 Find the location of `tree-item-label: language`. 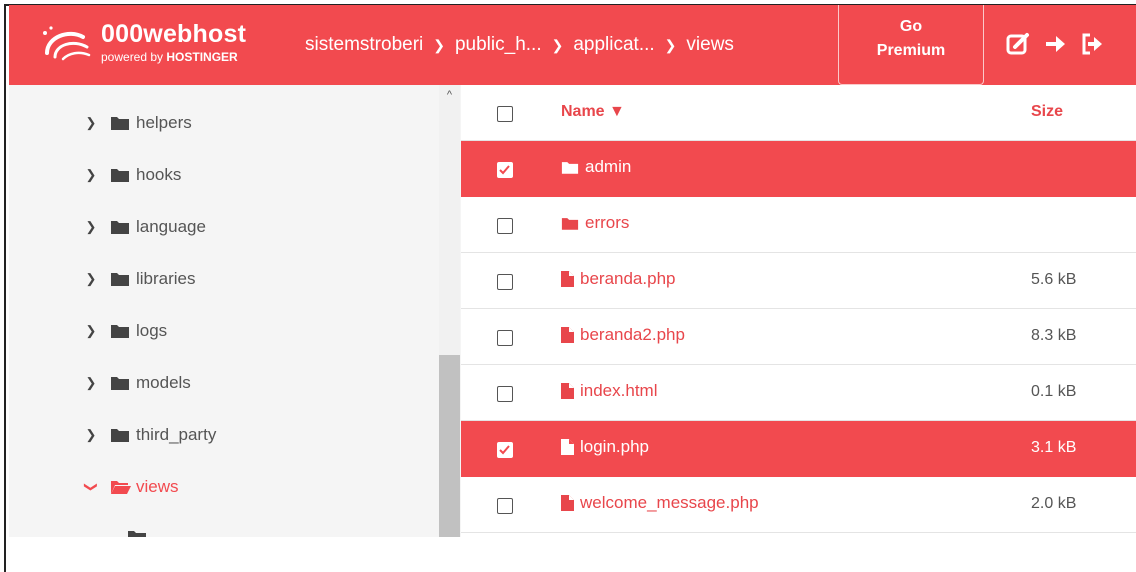

tree-item-label: language is located at coordinates (171, 226).